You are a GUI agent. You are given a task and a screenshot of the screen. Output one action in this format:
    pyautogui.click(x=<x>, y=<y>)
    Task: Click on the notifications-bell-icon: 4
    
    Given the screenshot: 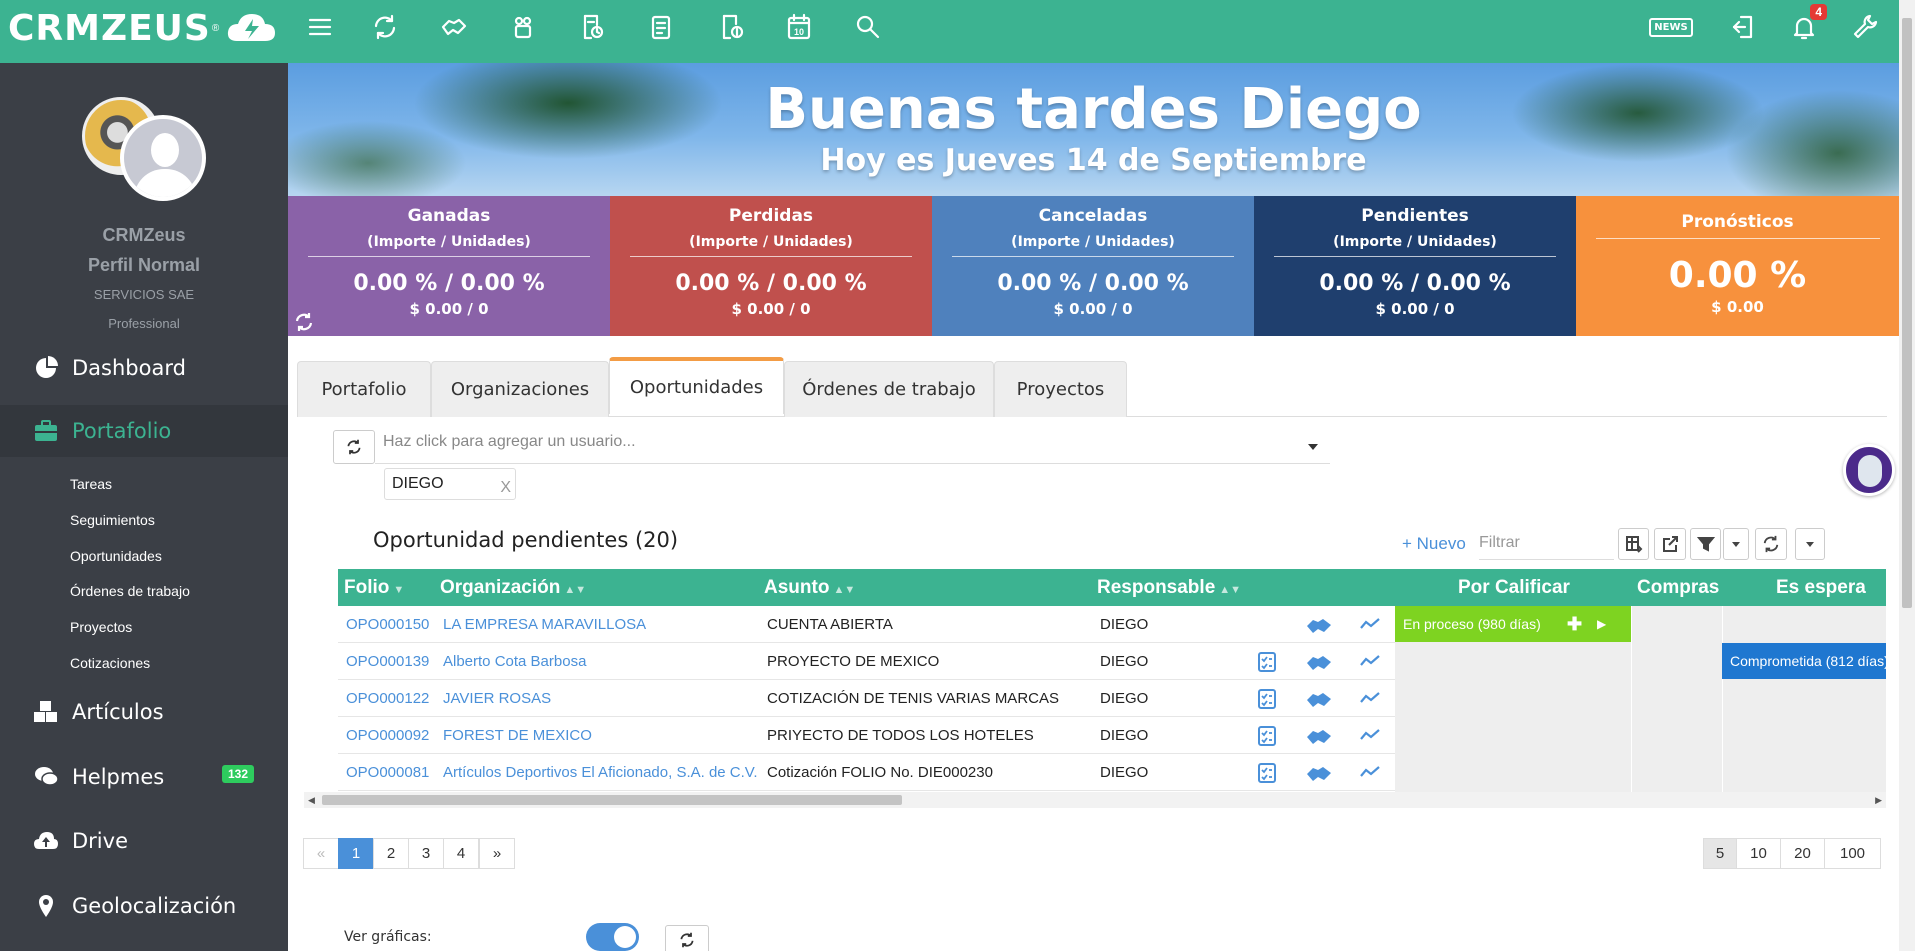 What is the action you would take?
    pyautogui.click(x=1807, y=24)
    